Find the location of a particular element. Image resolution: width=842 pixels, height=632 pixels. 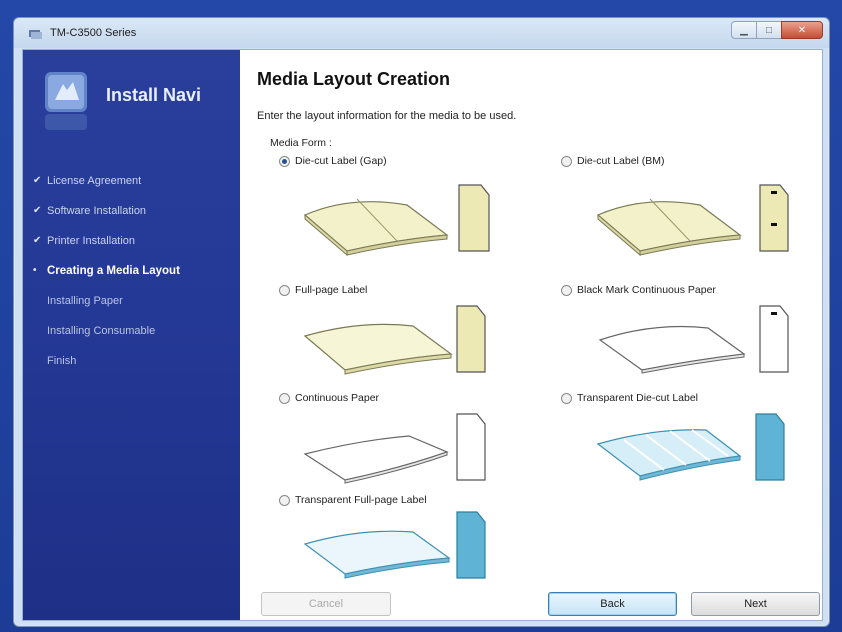

step-finish: Finish is located at coordinates (106, 369).